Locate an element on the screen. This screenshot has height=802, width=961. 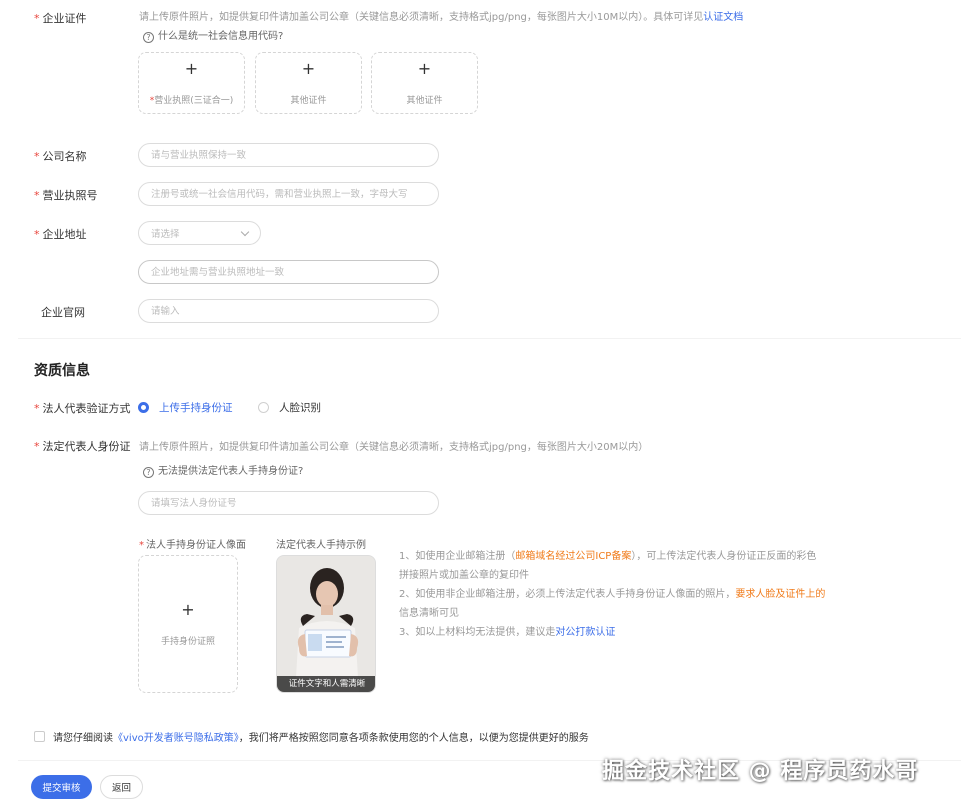
company-name-label: * 公司名称 is located at coordinates (60, 156).